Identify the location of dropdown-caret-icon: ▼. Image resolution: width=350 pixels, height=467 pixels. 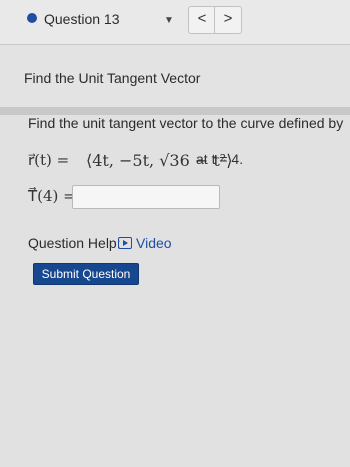
(169, 20).